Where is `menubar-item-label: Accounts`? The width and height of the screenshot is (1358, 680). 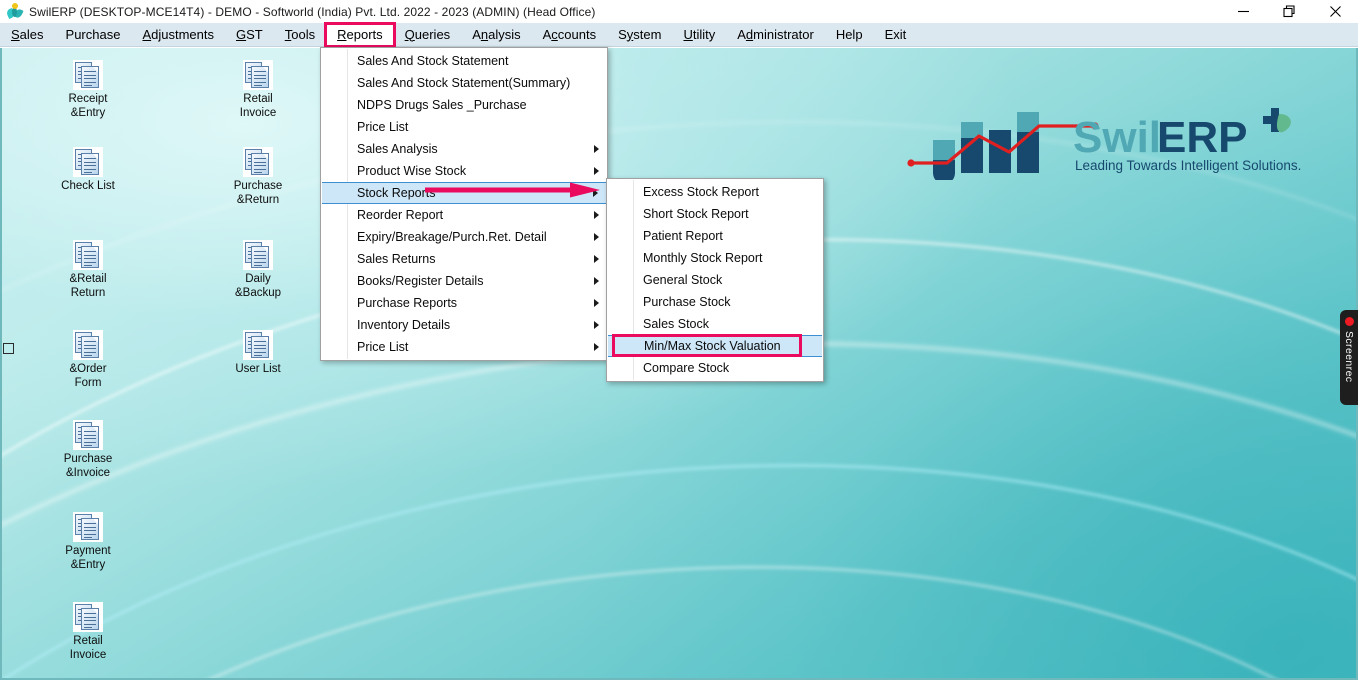 menubar-item-label: Accounts is located at coordinates (569, 34).